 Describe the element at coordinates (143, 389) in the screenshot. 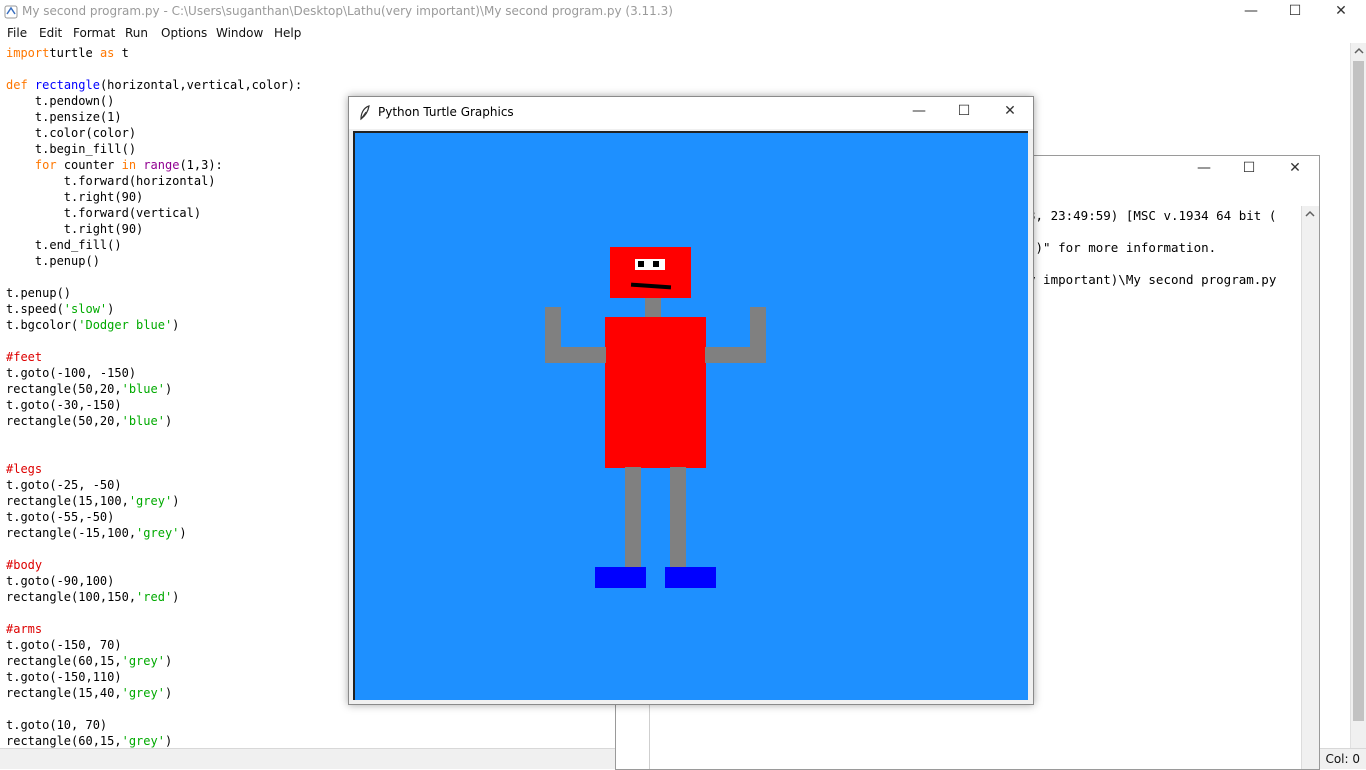

I see `code-token: 'blue'` at that location.